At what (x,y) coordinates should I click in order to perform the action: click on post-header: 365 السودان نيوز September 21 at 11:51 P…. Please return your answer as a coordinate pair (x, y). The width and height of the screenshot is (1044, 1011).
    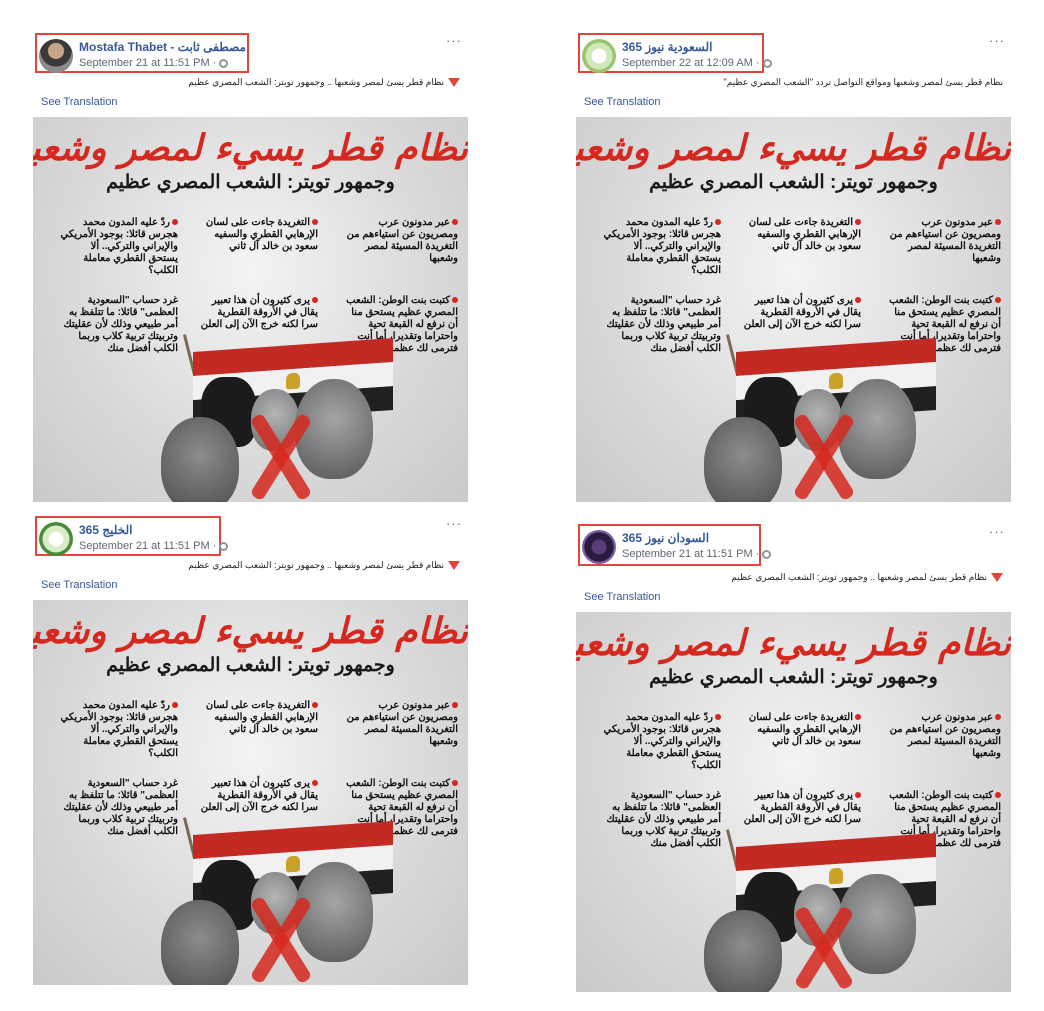
    Looking at the image, I should click on (793, 552).